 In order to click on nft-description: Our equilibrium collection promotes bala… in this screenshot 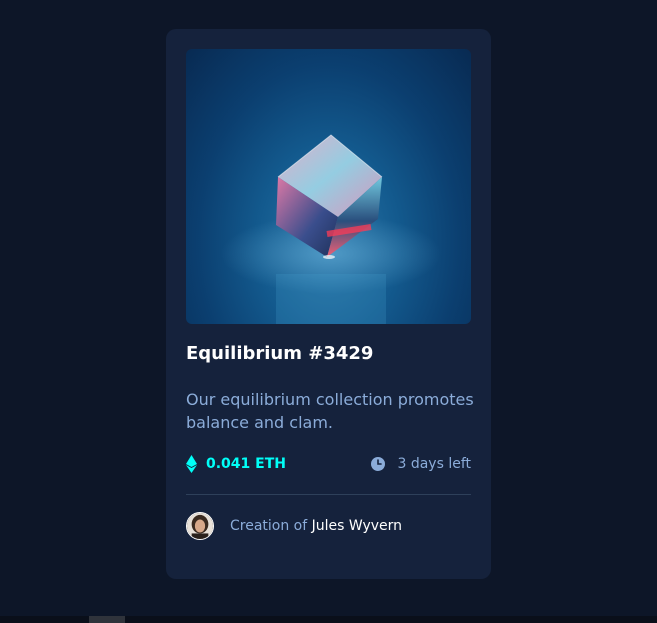, I will do `click(330, 411)`.